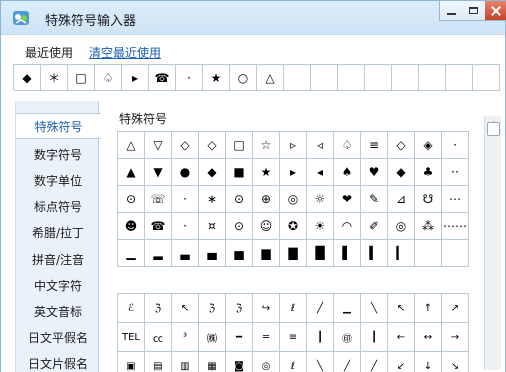 The image size is (506, 372). What do you see at coordinates (212, 226) in the screenshot?
I see `symbol-cell: ¤` at bounding box center [212, 226].